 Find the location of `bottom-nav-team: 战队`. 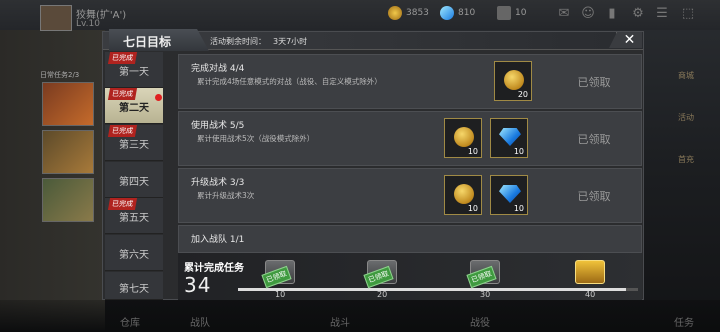

bottom-nav-team: 战队 is located at coordinates (200, 321).